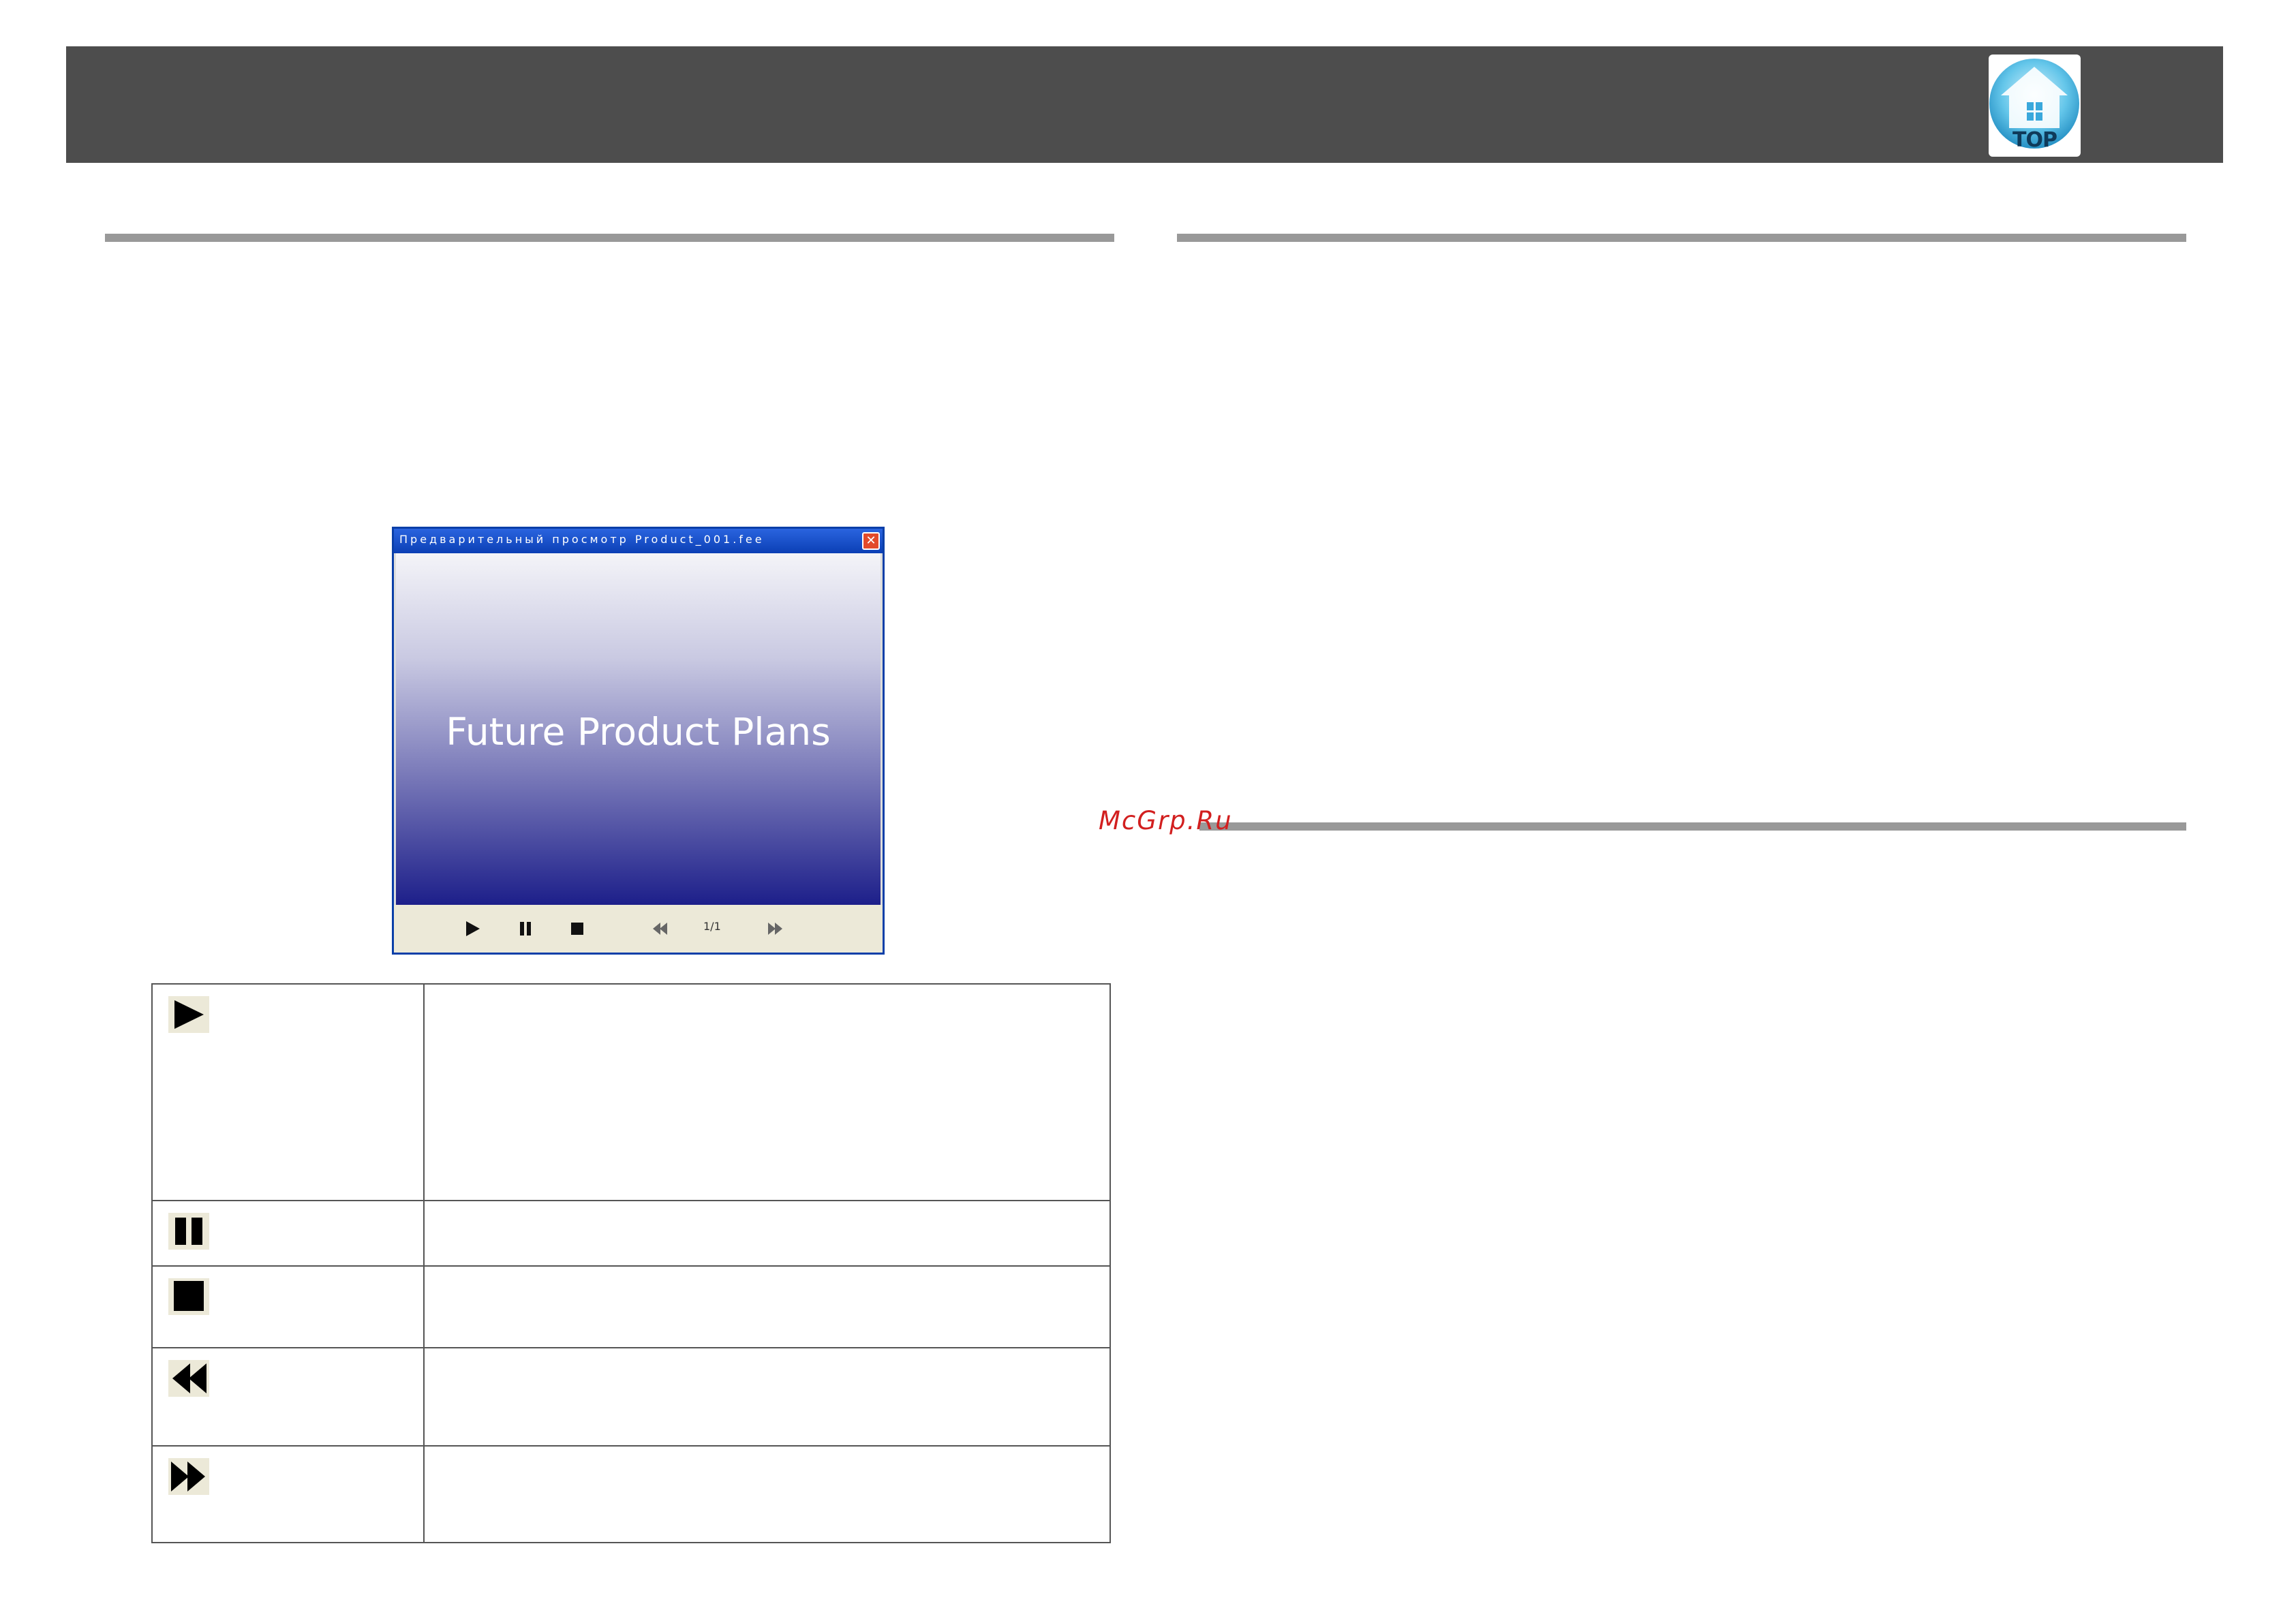 This screenshot has width=2296, height=1623. I want to click on slide-title: Future Product Plans, so click(638, 732).